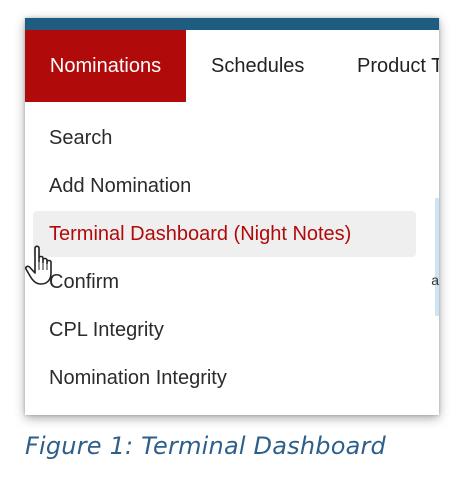 Image resolution: width=474 pixels, height=488 pixels. What do you see at coordinates (224, 330) in the screenshot?
I see `menu-item-cpl-integrity: CPL Integrity` at bounding box center [224, 330].